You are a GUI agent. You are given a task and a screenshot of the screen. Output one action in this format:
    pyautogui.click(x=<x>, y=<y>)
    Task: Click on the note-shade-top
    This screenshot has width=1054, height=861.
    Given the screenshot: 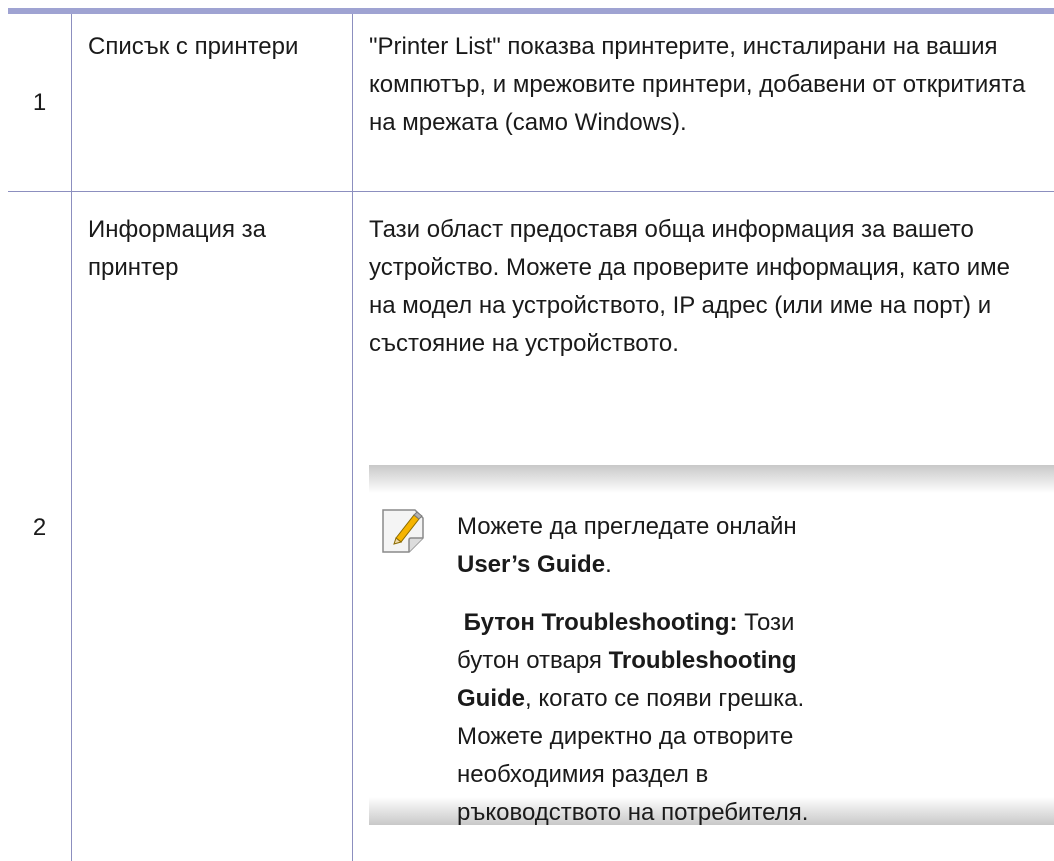 What is the action you would take?
    pyautogui.click(x=711, y=479)
    